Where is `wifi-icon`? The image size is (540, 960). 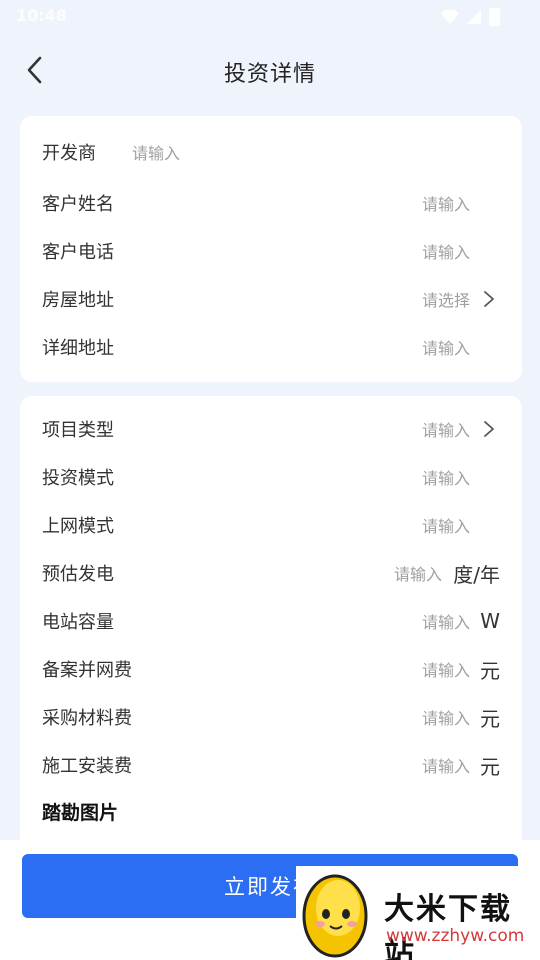 wifi-icon is located at coordinates (450, 17).